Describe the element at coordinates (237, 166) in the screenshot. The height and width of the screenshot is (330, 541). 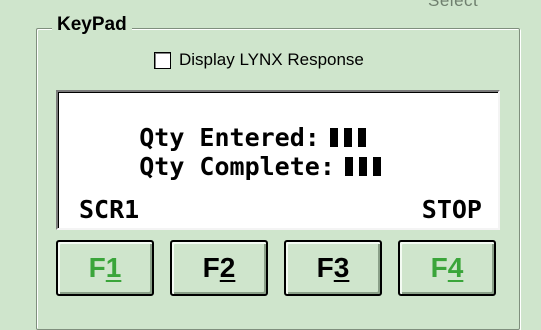
I see `qty-complete-label: Qty Complete:` at that location.